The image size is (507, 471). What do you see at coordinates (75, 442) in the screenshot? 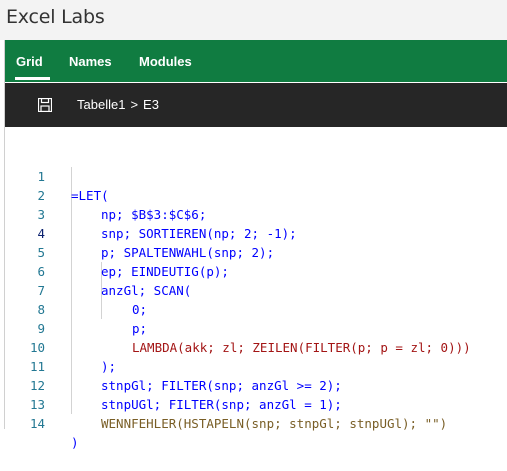
I see `code-text: )` at bounding box center [75, 442].